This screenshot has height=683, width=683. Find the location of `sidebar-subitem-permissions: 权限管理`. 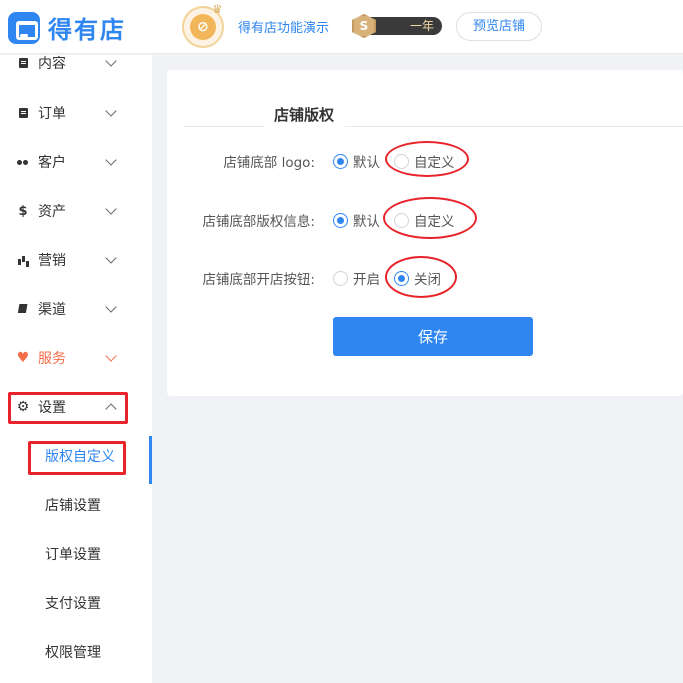

sidebar-subitem-permissions: 权限管理 is located at coordinates (76, 652).